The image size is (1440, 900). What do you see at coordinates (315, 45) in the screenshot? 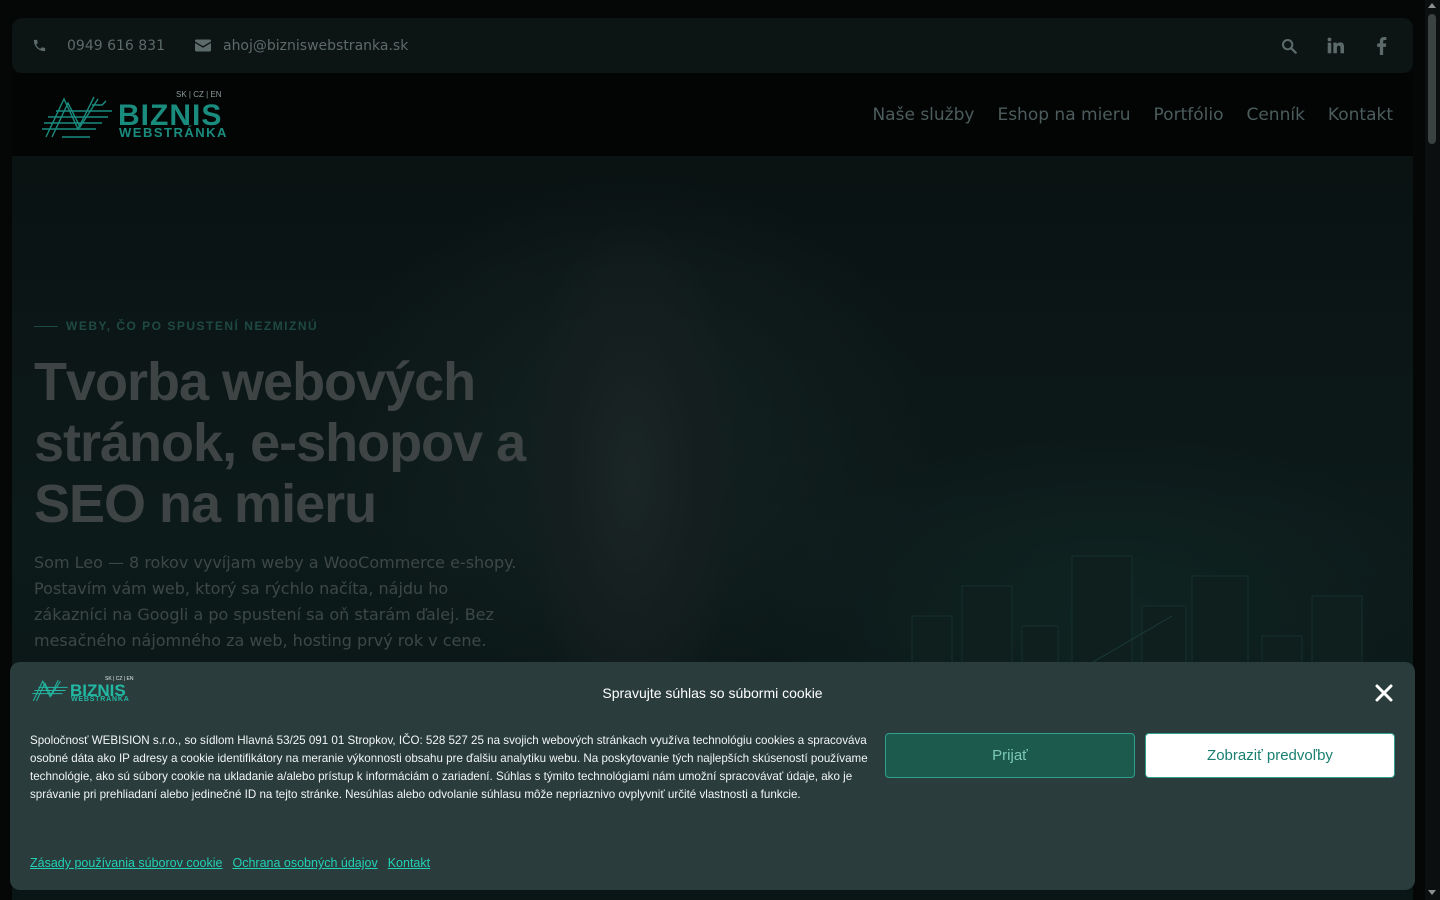
I see `email-address: ahoj@bizniswebstranka.sk` at bounding box center [315, 45].